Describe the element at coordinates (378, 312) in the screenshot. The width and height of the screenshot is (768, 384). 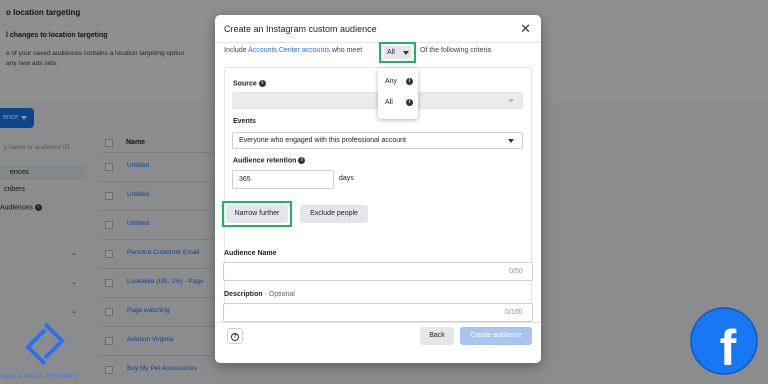
I see `description-input` at that location.